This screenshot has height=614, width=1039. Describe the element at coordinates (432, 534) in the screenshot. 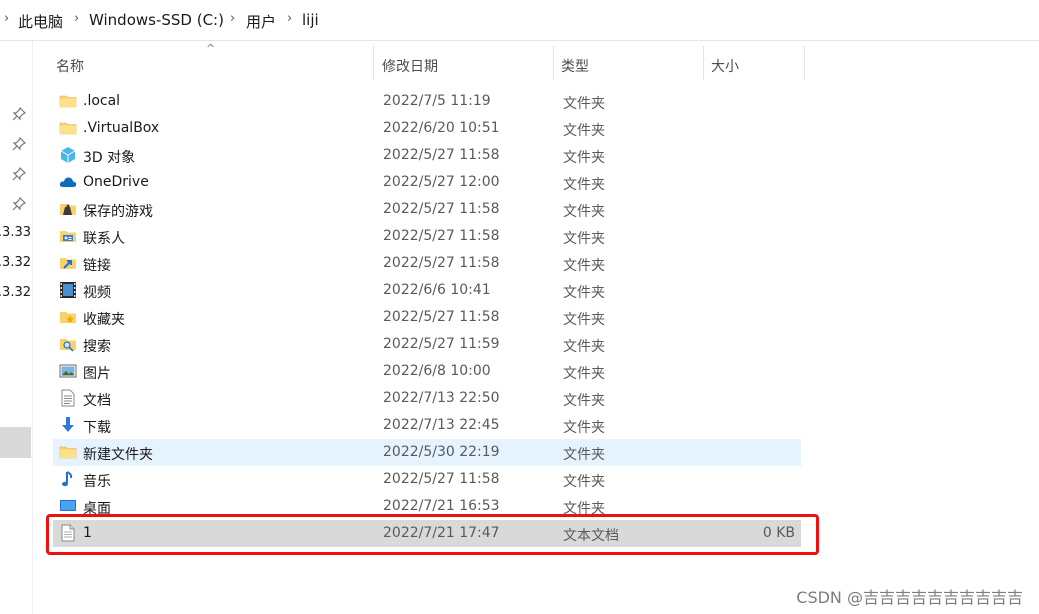

I see `red-highlight-box` at that location.